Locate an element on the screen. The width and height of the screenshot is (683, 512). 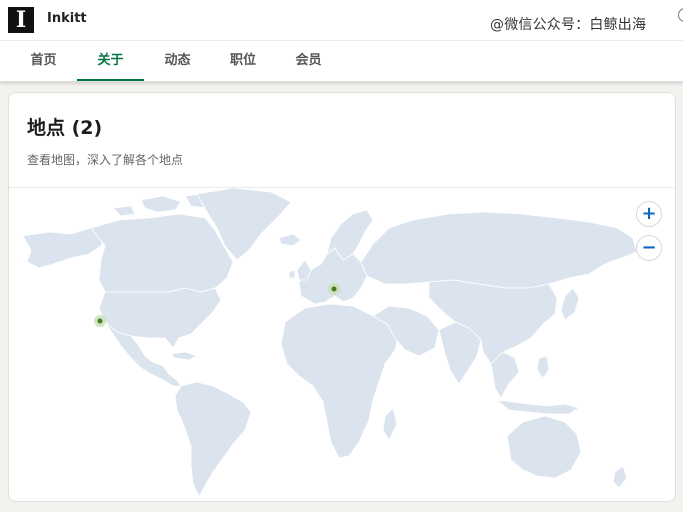
zoom-out-button: − is located at coordinates (649, 248).